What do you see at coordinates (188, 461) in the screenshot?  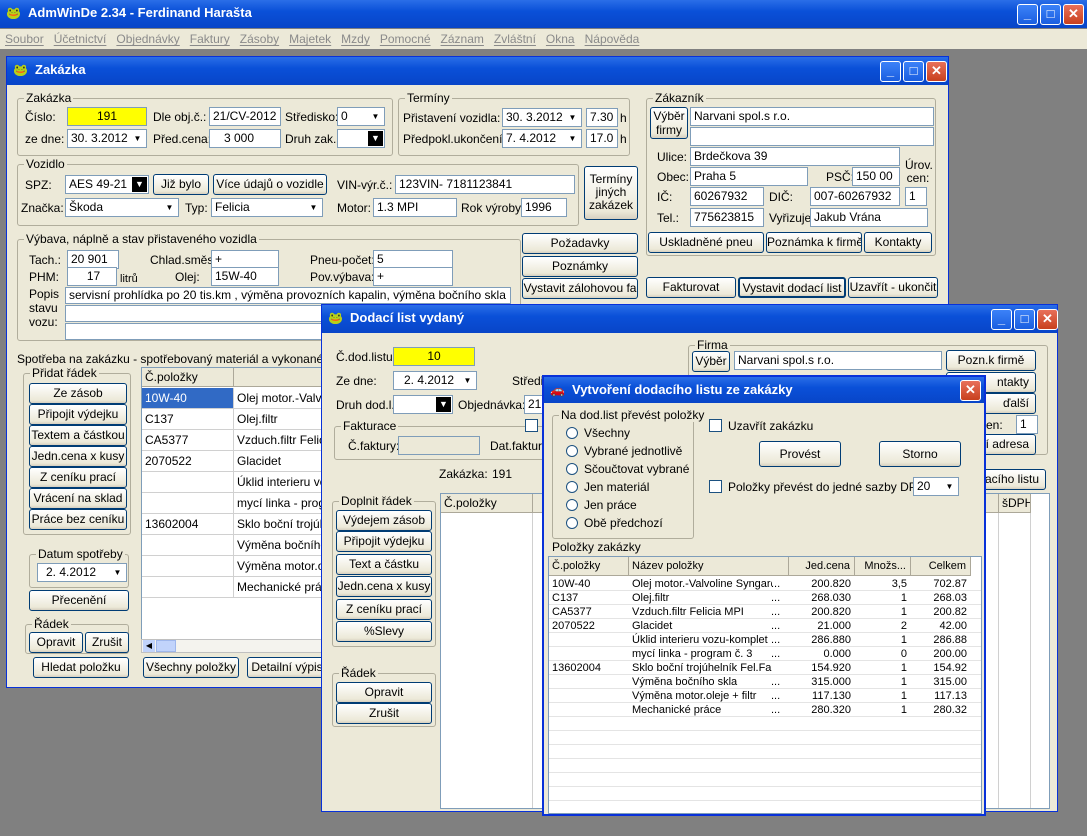 I see `table-cell: 2070522` at bounding box center [188, 461].